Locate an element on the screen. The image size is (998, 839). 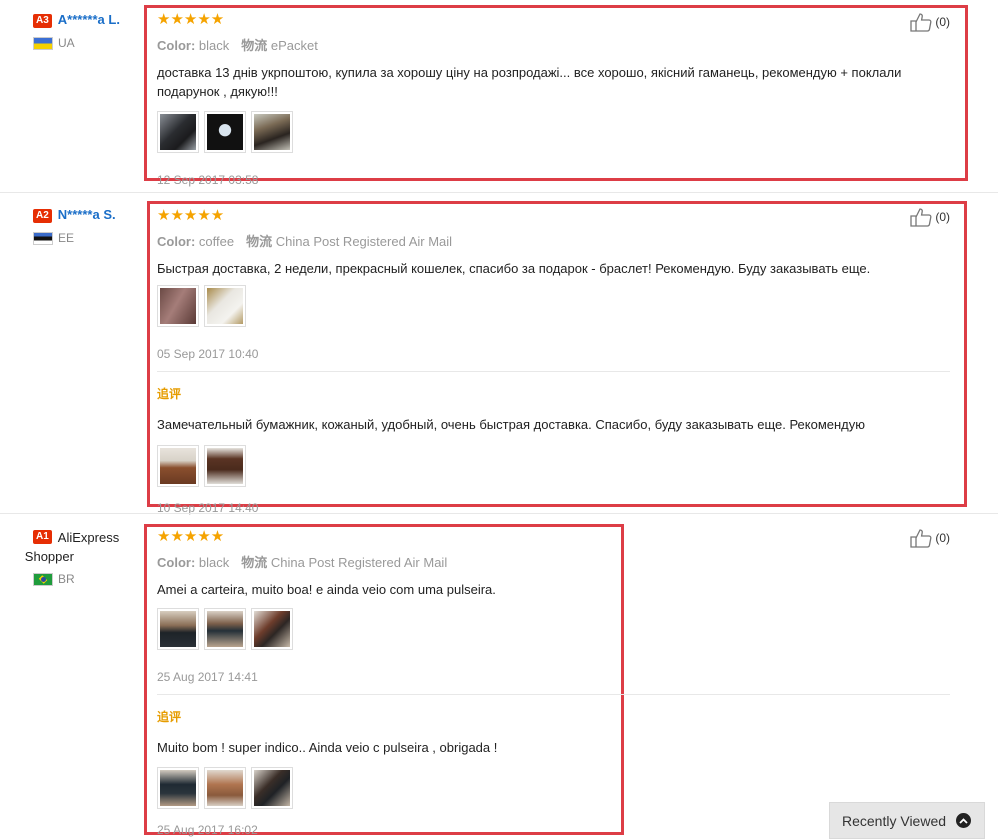
recently-viewed-button: Recently Viewed is located at coordinates (907, 820).